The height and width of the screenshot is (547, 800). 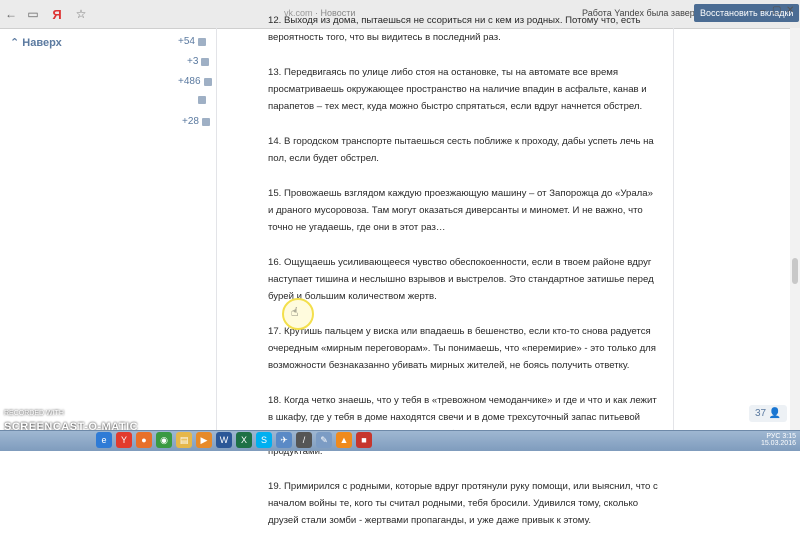 What do you see at coordinates (42, 43) in the screenshot?
I see `up-label: Наверх` at bounding box center [42, 43].